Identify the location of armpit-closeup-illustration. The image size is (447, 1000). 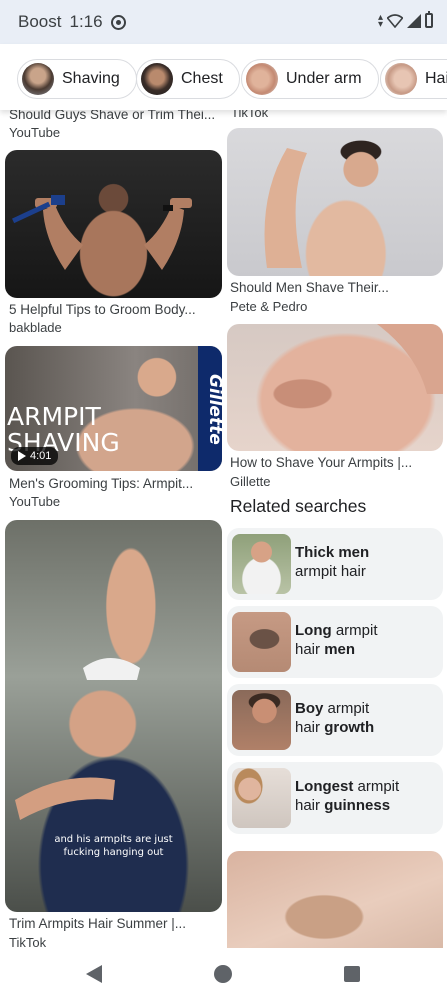
(410, 359).